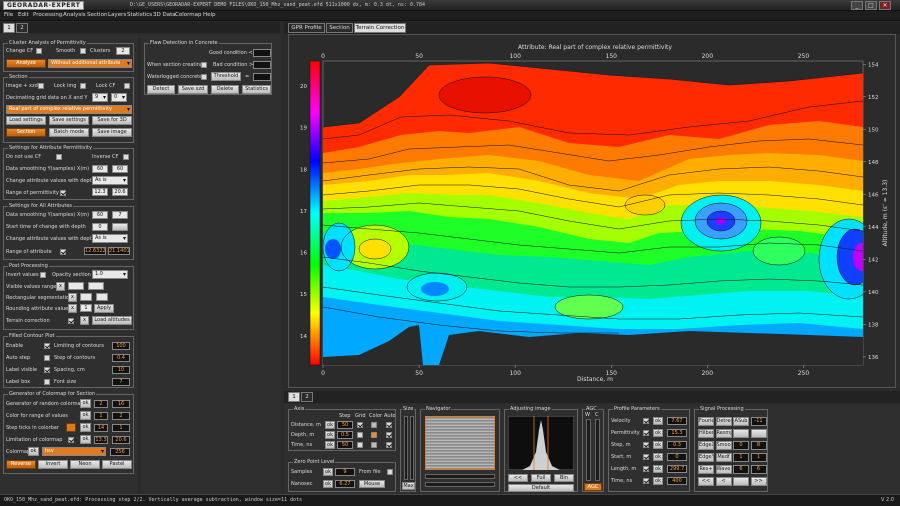 The image size is (900, 506). What do you see at coordinates (339, 28) in the screenshot?
I see `tab-section: Section` at bounding box center [339, 28].